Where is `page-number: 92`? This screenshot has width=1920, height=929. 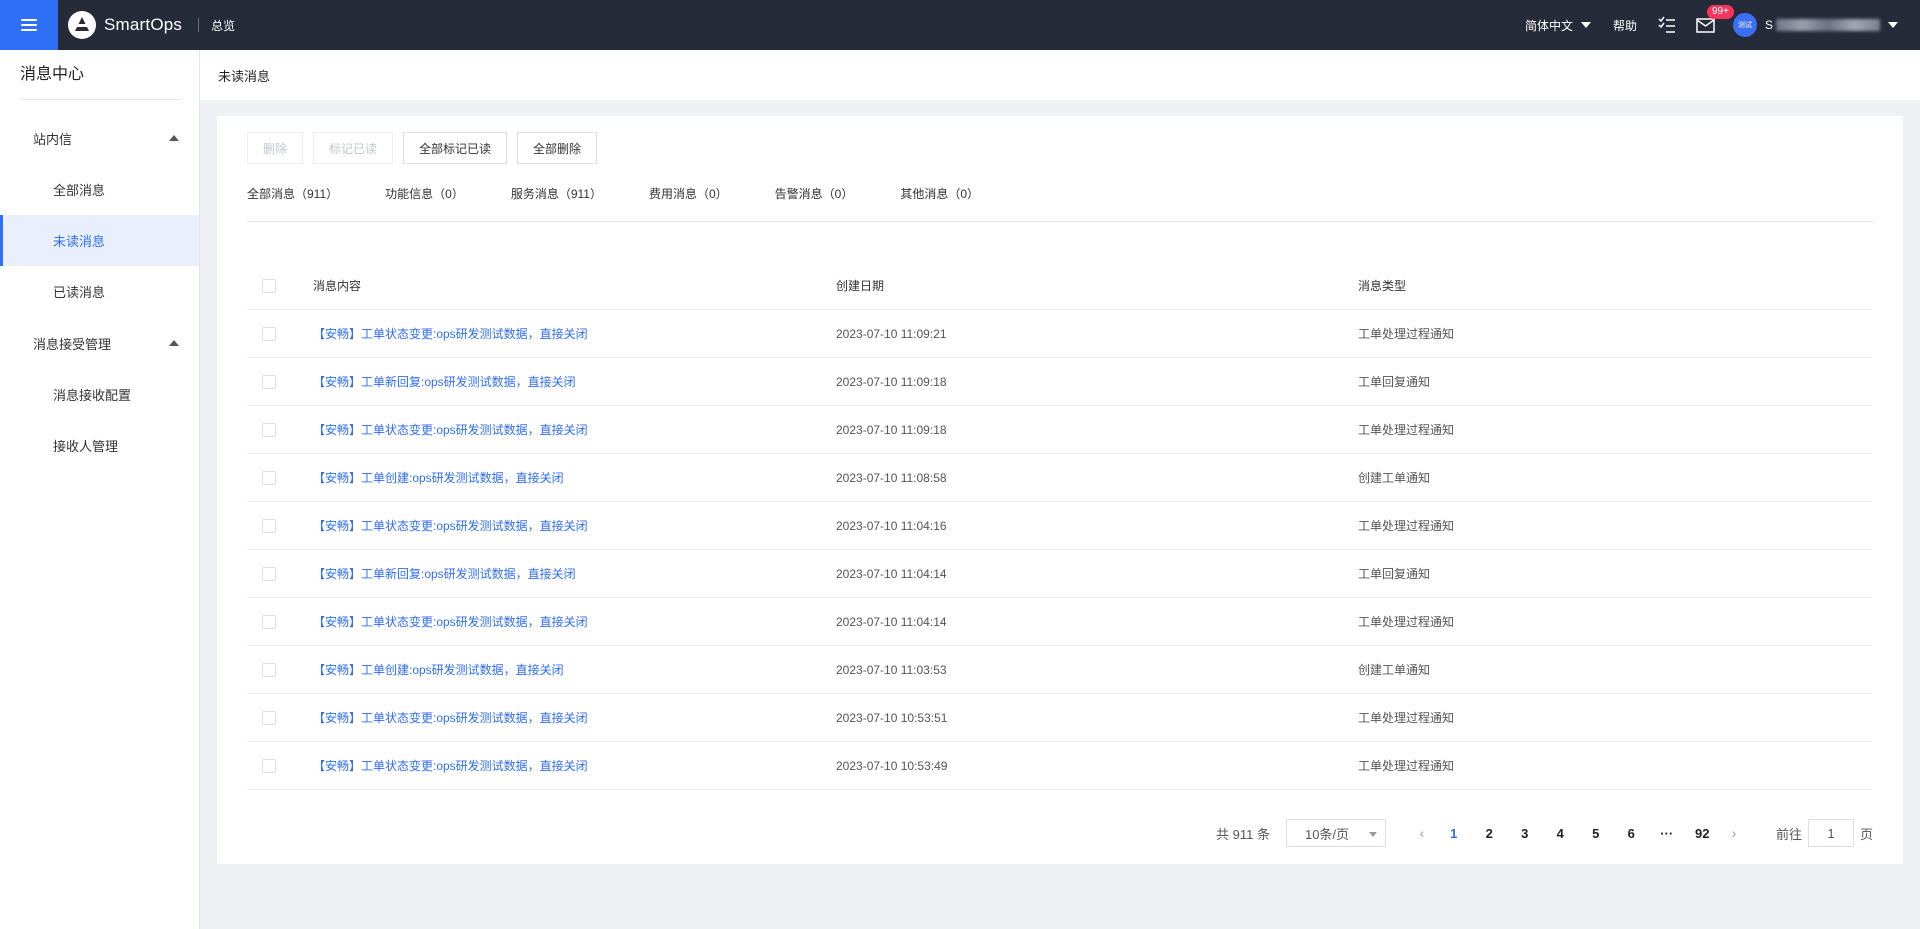 page-number: 92 is located at coordinates (1702, 833).